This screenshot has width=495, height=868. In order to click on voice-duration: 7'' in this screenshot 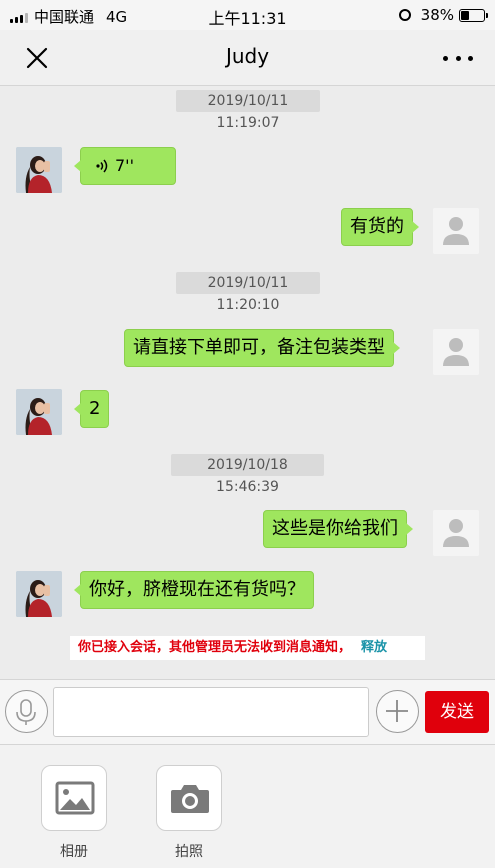, I will do `click(124, 165)`.